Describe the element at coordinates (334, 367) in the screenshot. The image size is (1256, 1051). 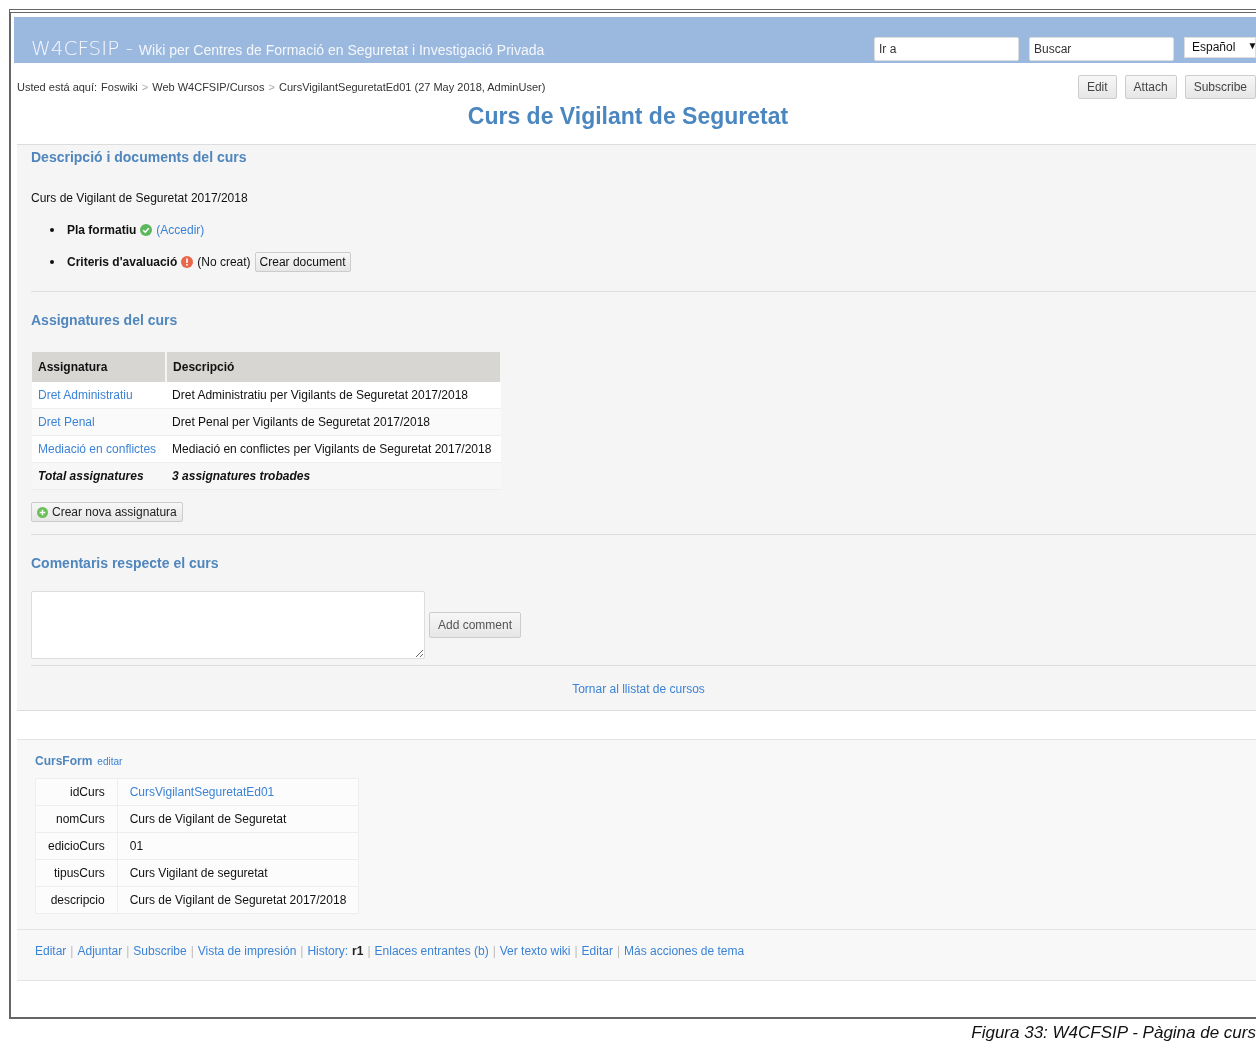
I see `column-header: Descripció` at that location.